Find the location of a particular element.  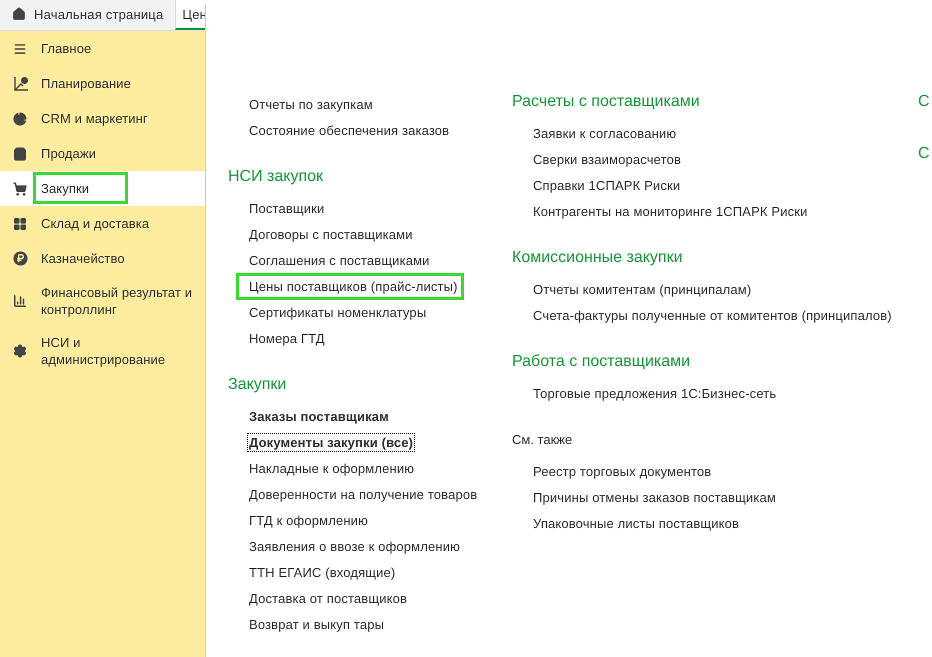

sidebar-item: Закупки is located at coordinates (102, 188).